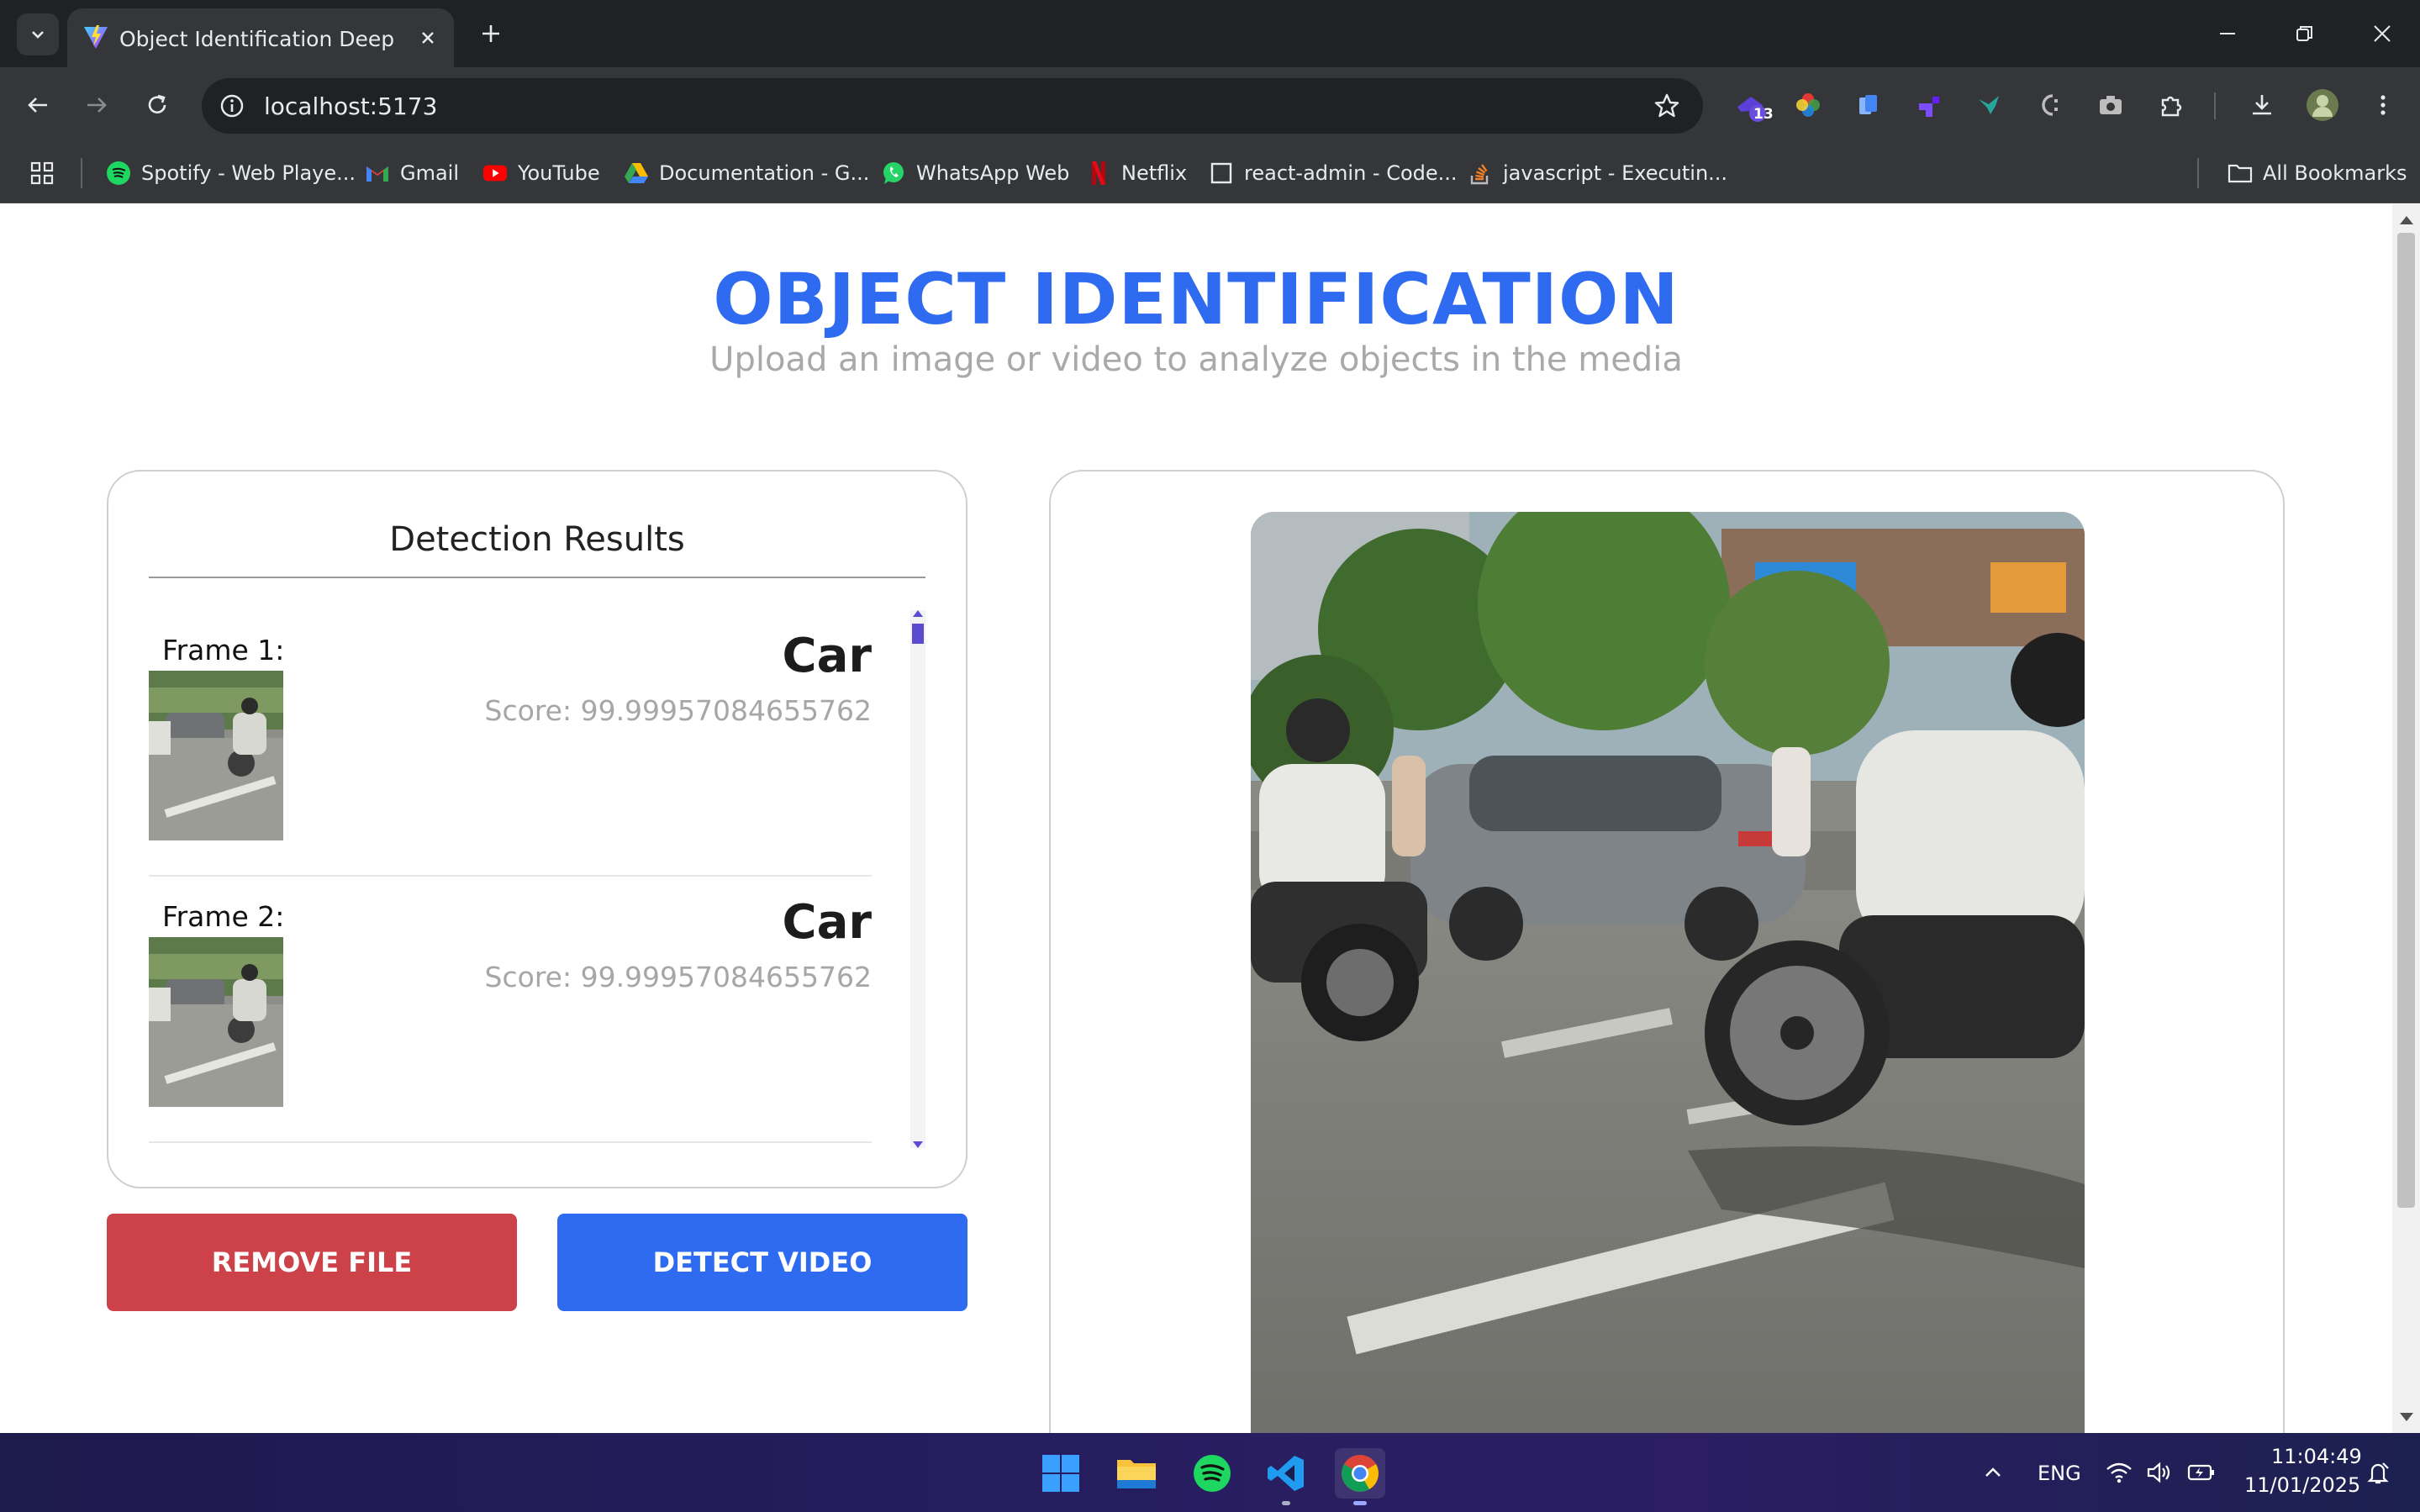 The image size is (2420, 1512). I want to click on minimize-icon, so click(2227, 33).